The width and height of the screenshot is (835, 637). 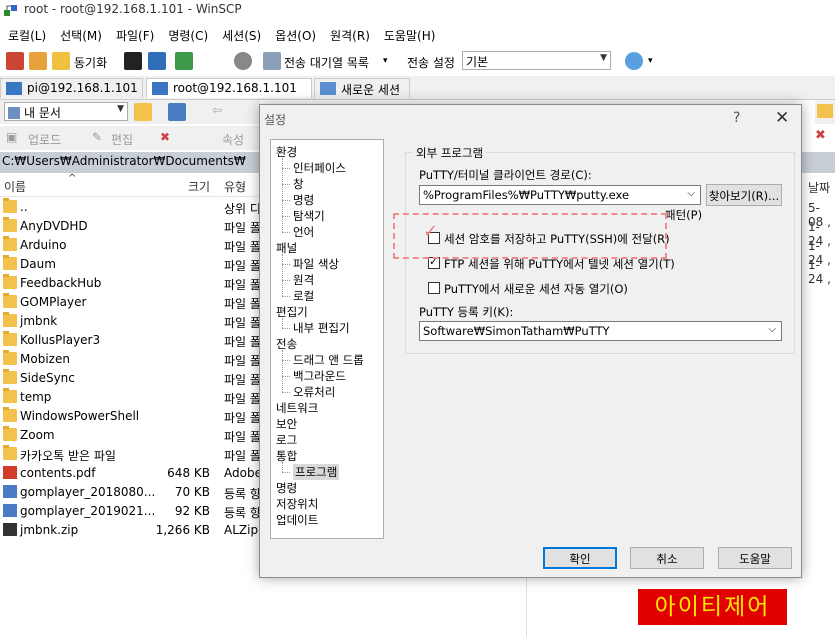 What do you see at coordinates (130, 359) in the screenshot?
I see `file-row: Mobizen 파일 폴` at bounding box center [130, 359].